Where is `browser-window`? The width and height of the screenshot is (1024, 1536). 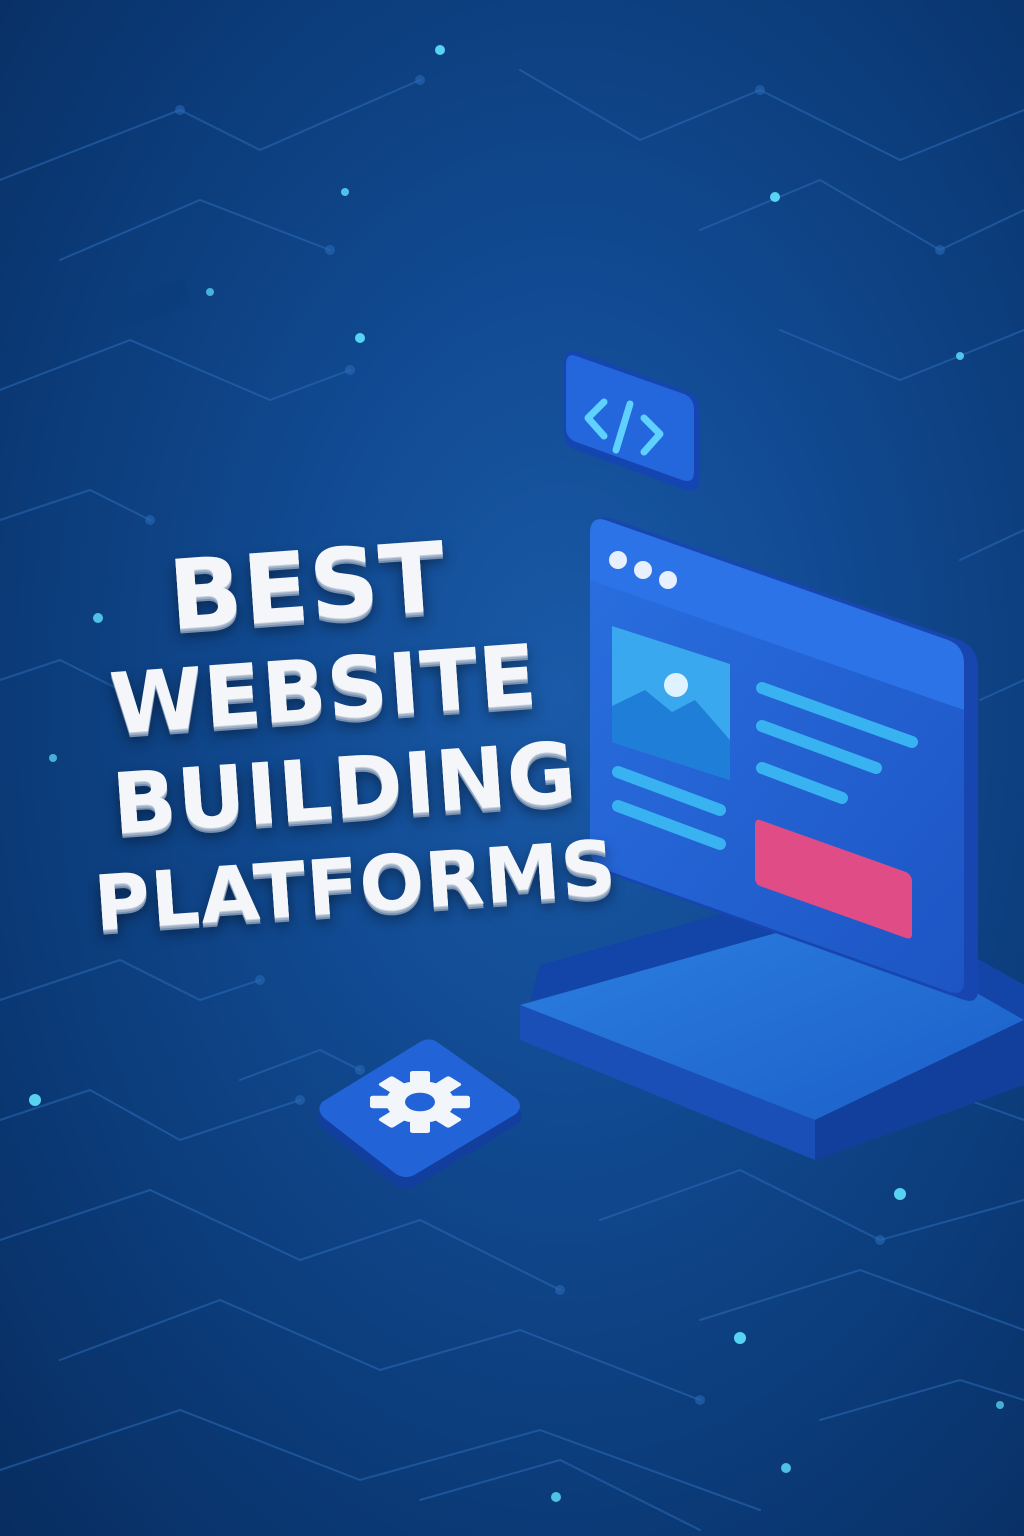 browser-window is located at coordinates (777, 756).